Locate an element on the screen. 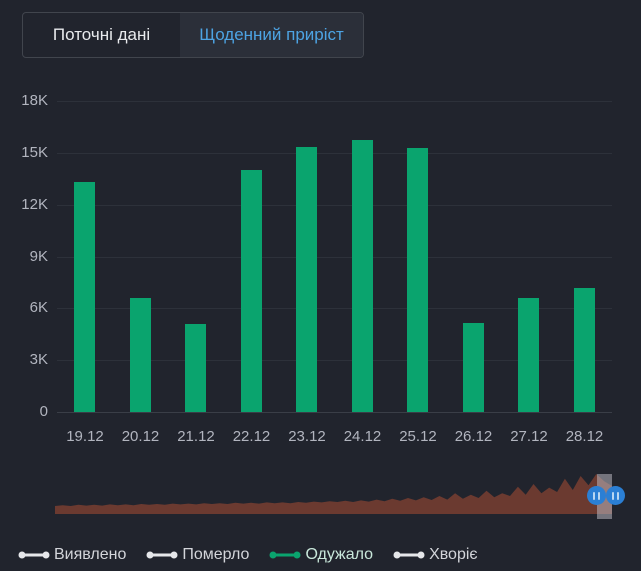 This screenshot has height=571, width=641. x-tick-label: 21.12 is located at coordinates (196, 436).